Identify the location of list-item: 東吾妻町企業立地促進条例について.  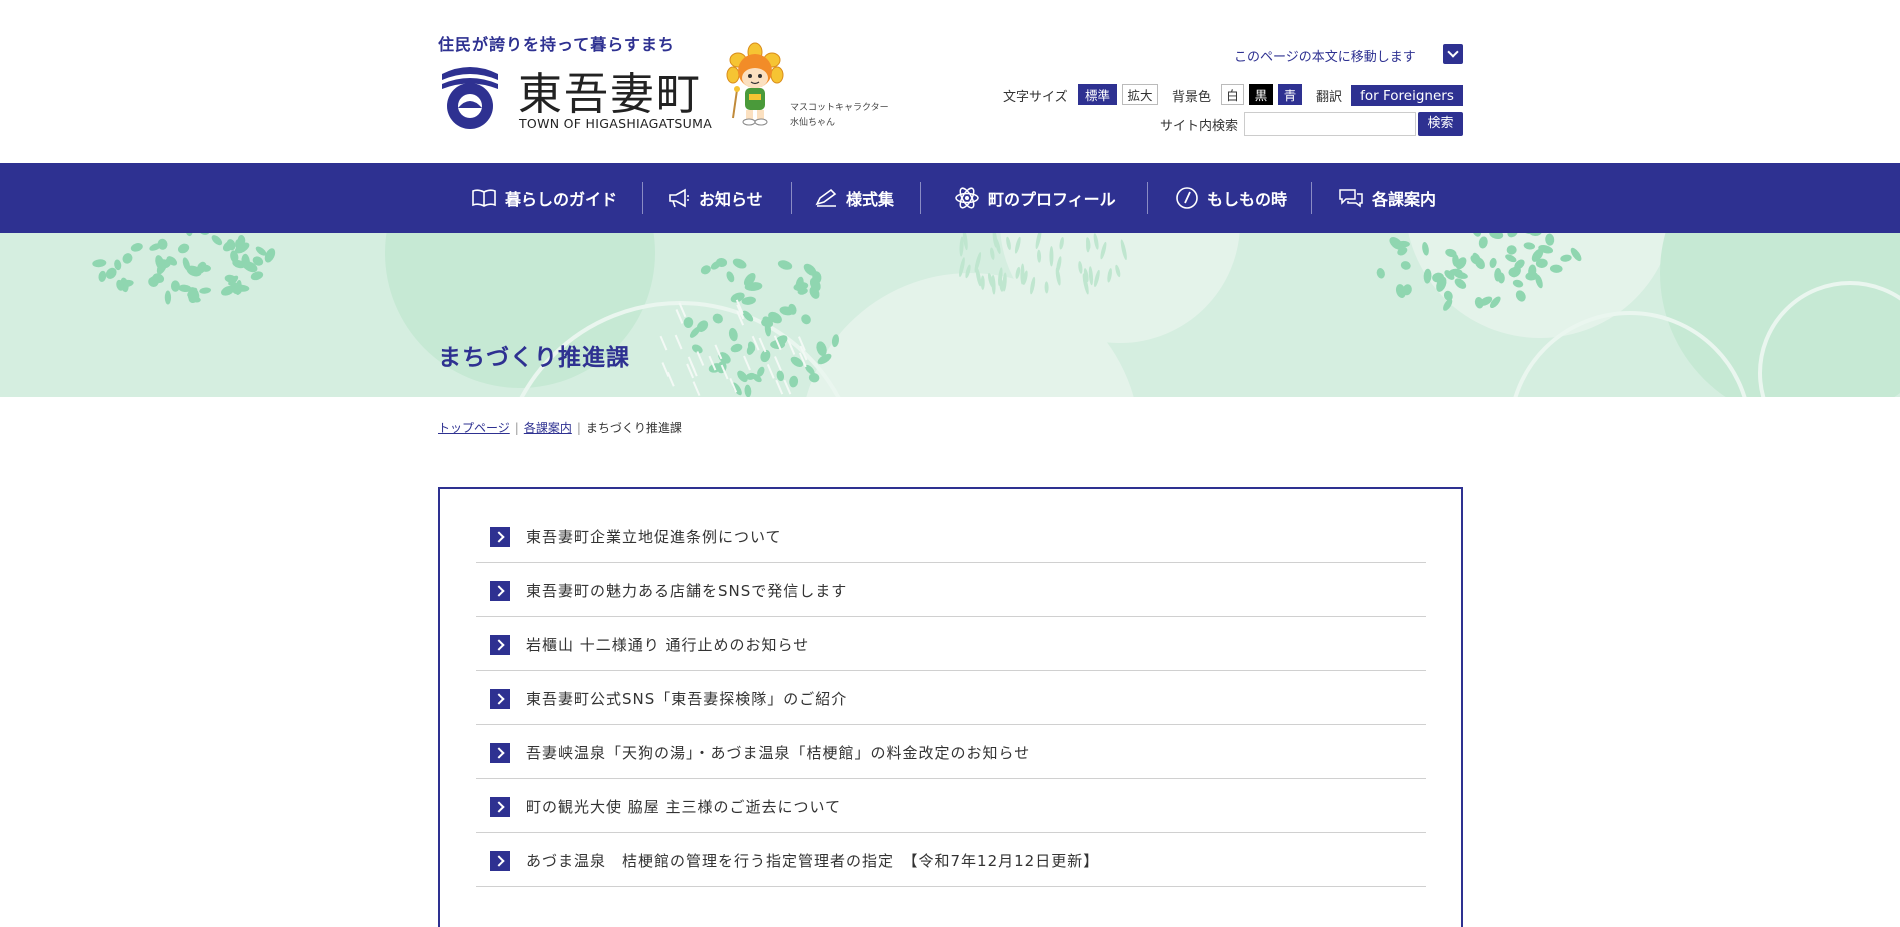
(951, 536).